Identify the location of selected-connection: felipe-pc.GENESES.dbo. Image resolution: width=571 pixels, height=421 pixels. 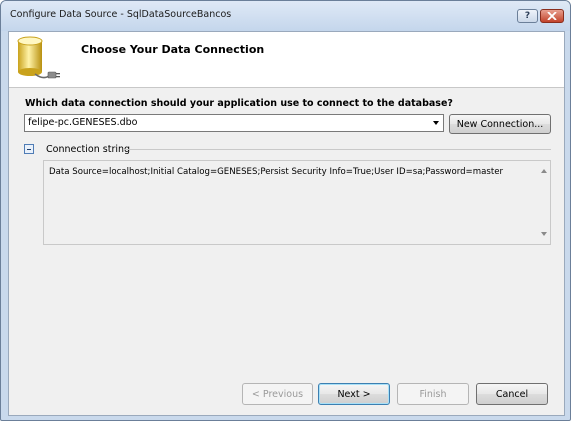
(83, 122).